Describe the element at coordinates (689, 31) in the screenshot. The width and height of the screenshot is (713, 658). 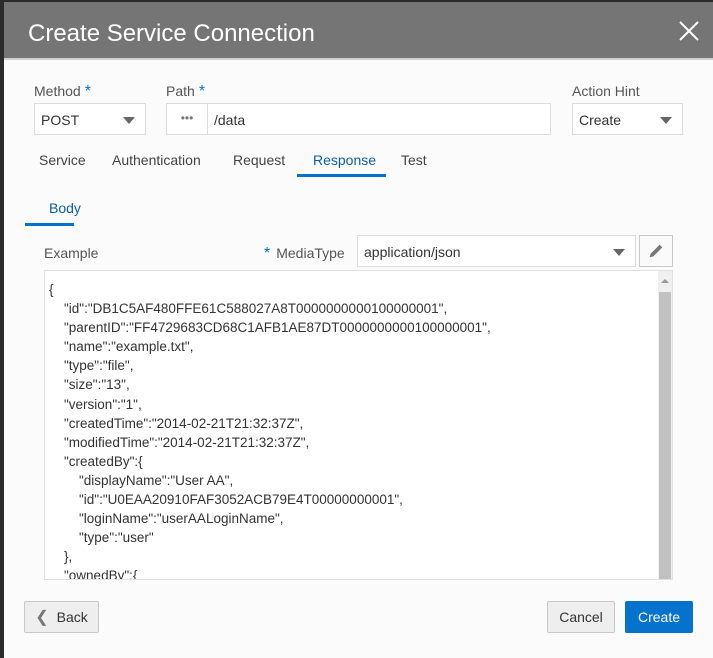
I see `close-icon` at that location.